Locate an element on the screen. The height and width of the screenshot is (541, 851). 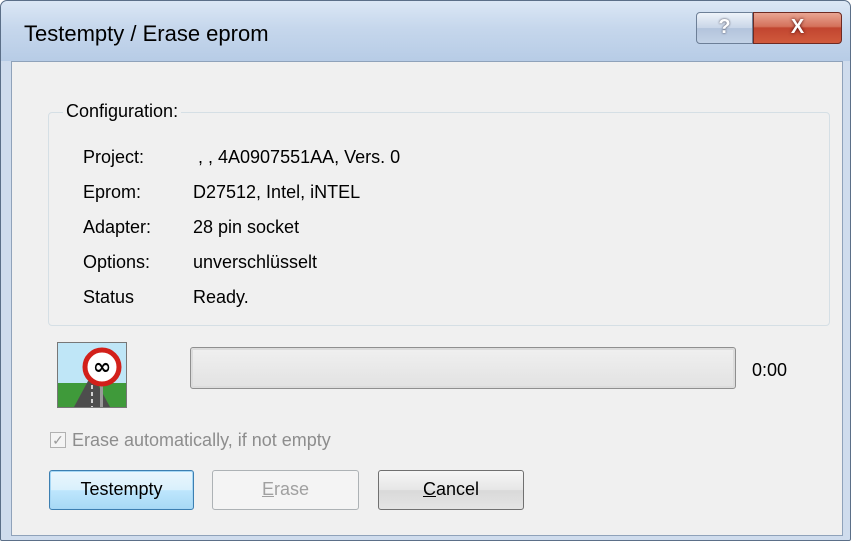
options-label: Options: is located at coordinates (117, 262).